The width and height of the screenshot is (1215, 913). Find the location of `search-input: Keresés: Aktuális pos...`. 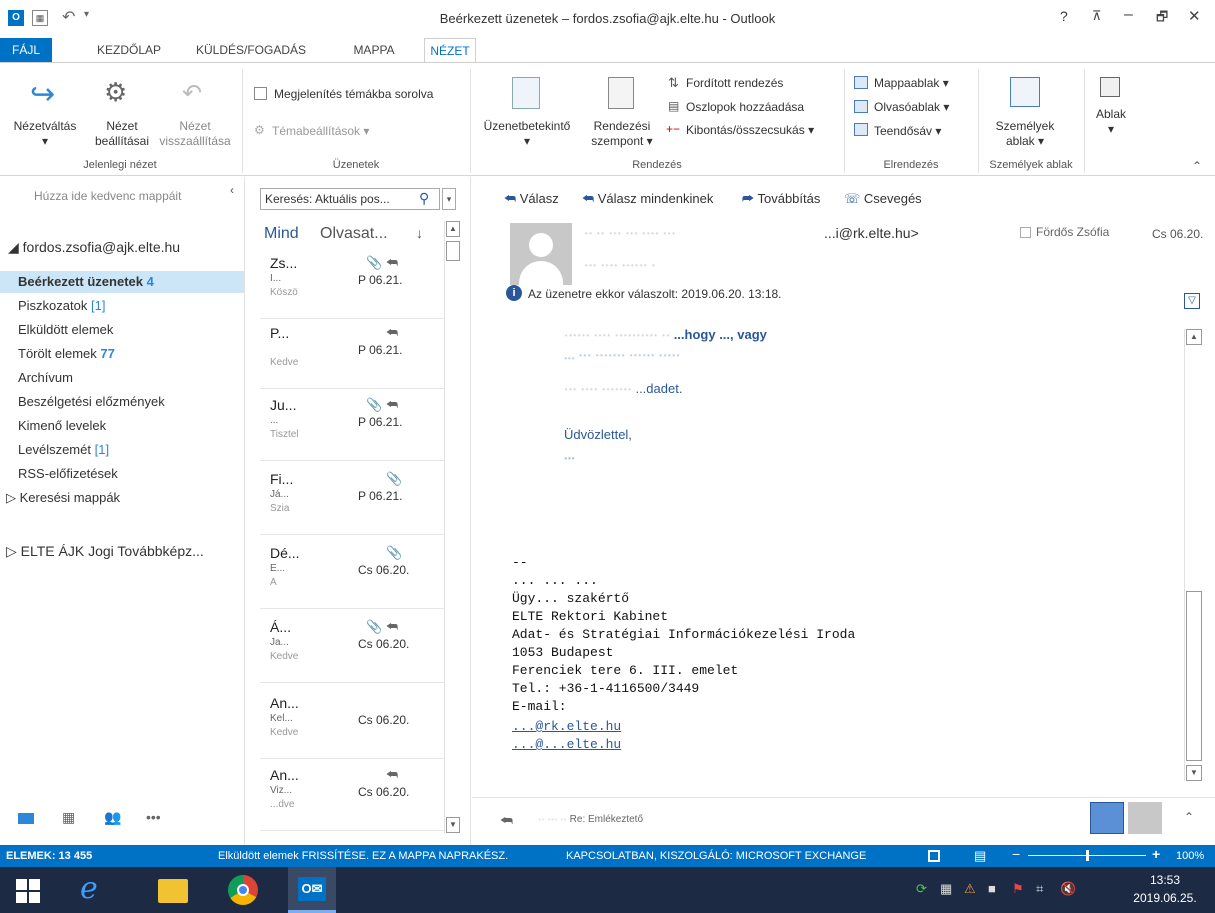

search-input: Keresés: Aktuális pos... is located at coordinates (327, 199).